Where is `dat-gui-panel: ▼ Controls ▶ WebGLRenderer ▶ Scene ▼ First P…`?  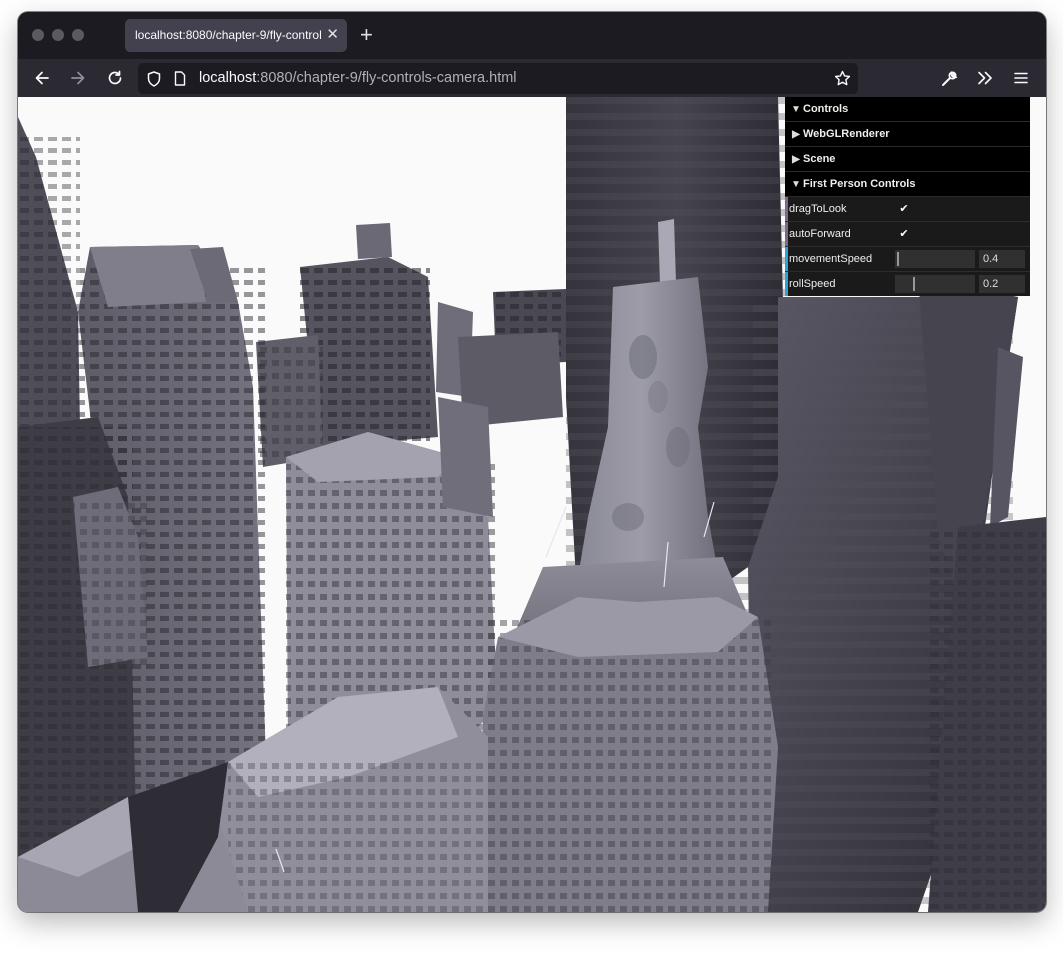 dat-gui-panel: ▼ Controls ▶ WebGLRenderer ▶ Scene ▼ First P… is located at coordinates (907, 196).